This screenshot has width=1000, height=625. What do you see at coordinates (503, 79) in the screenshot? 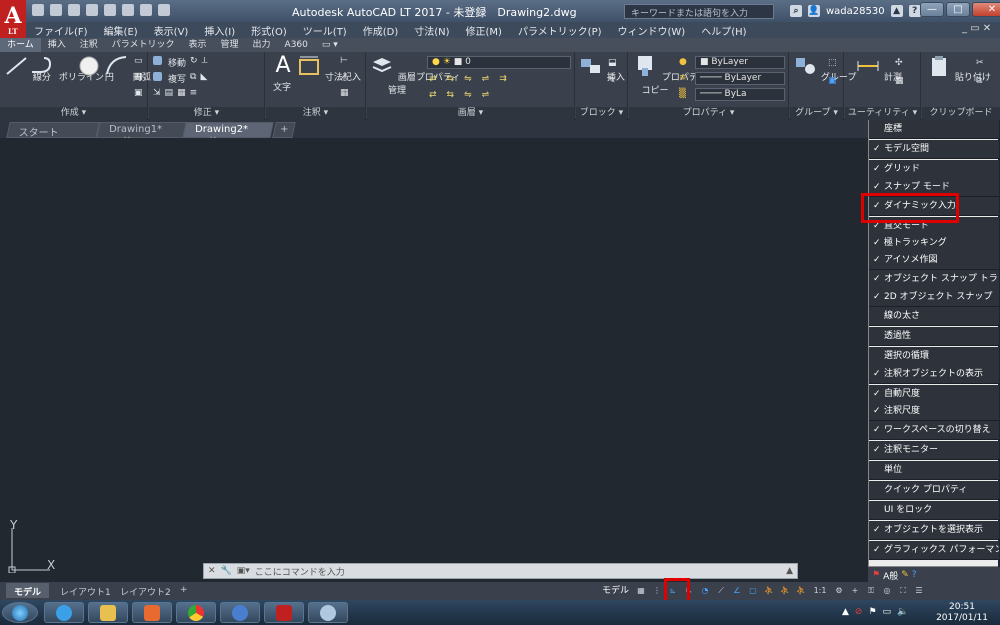
I see `layer-match-icon: ⇉` at bounding box center [503, 79].